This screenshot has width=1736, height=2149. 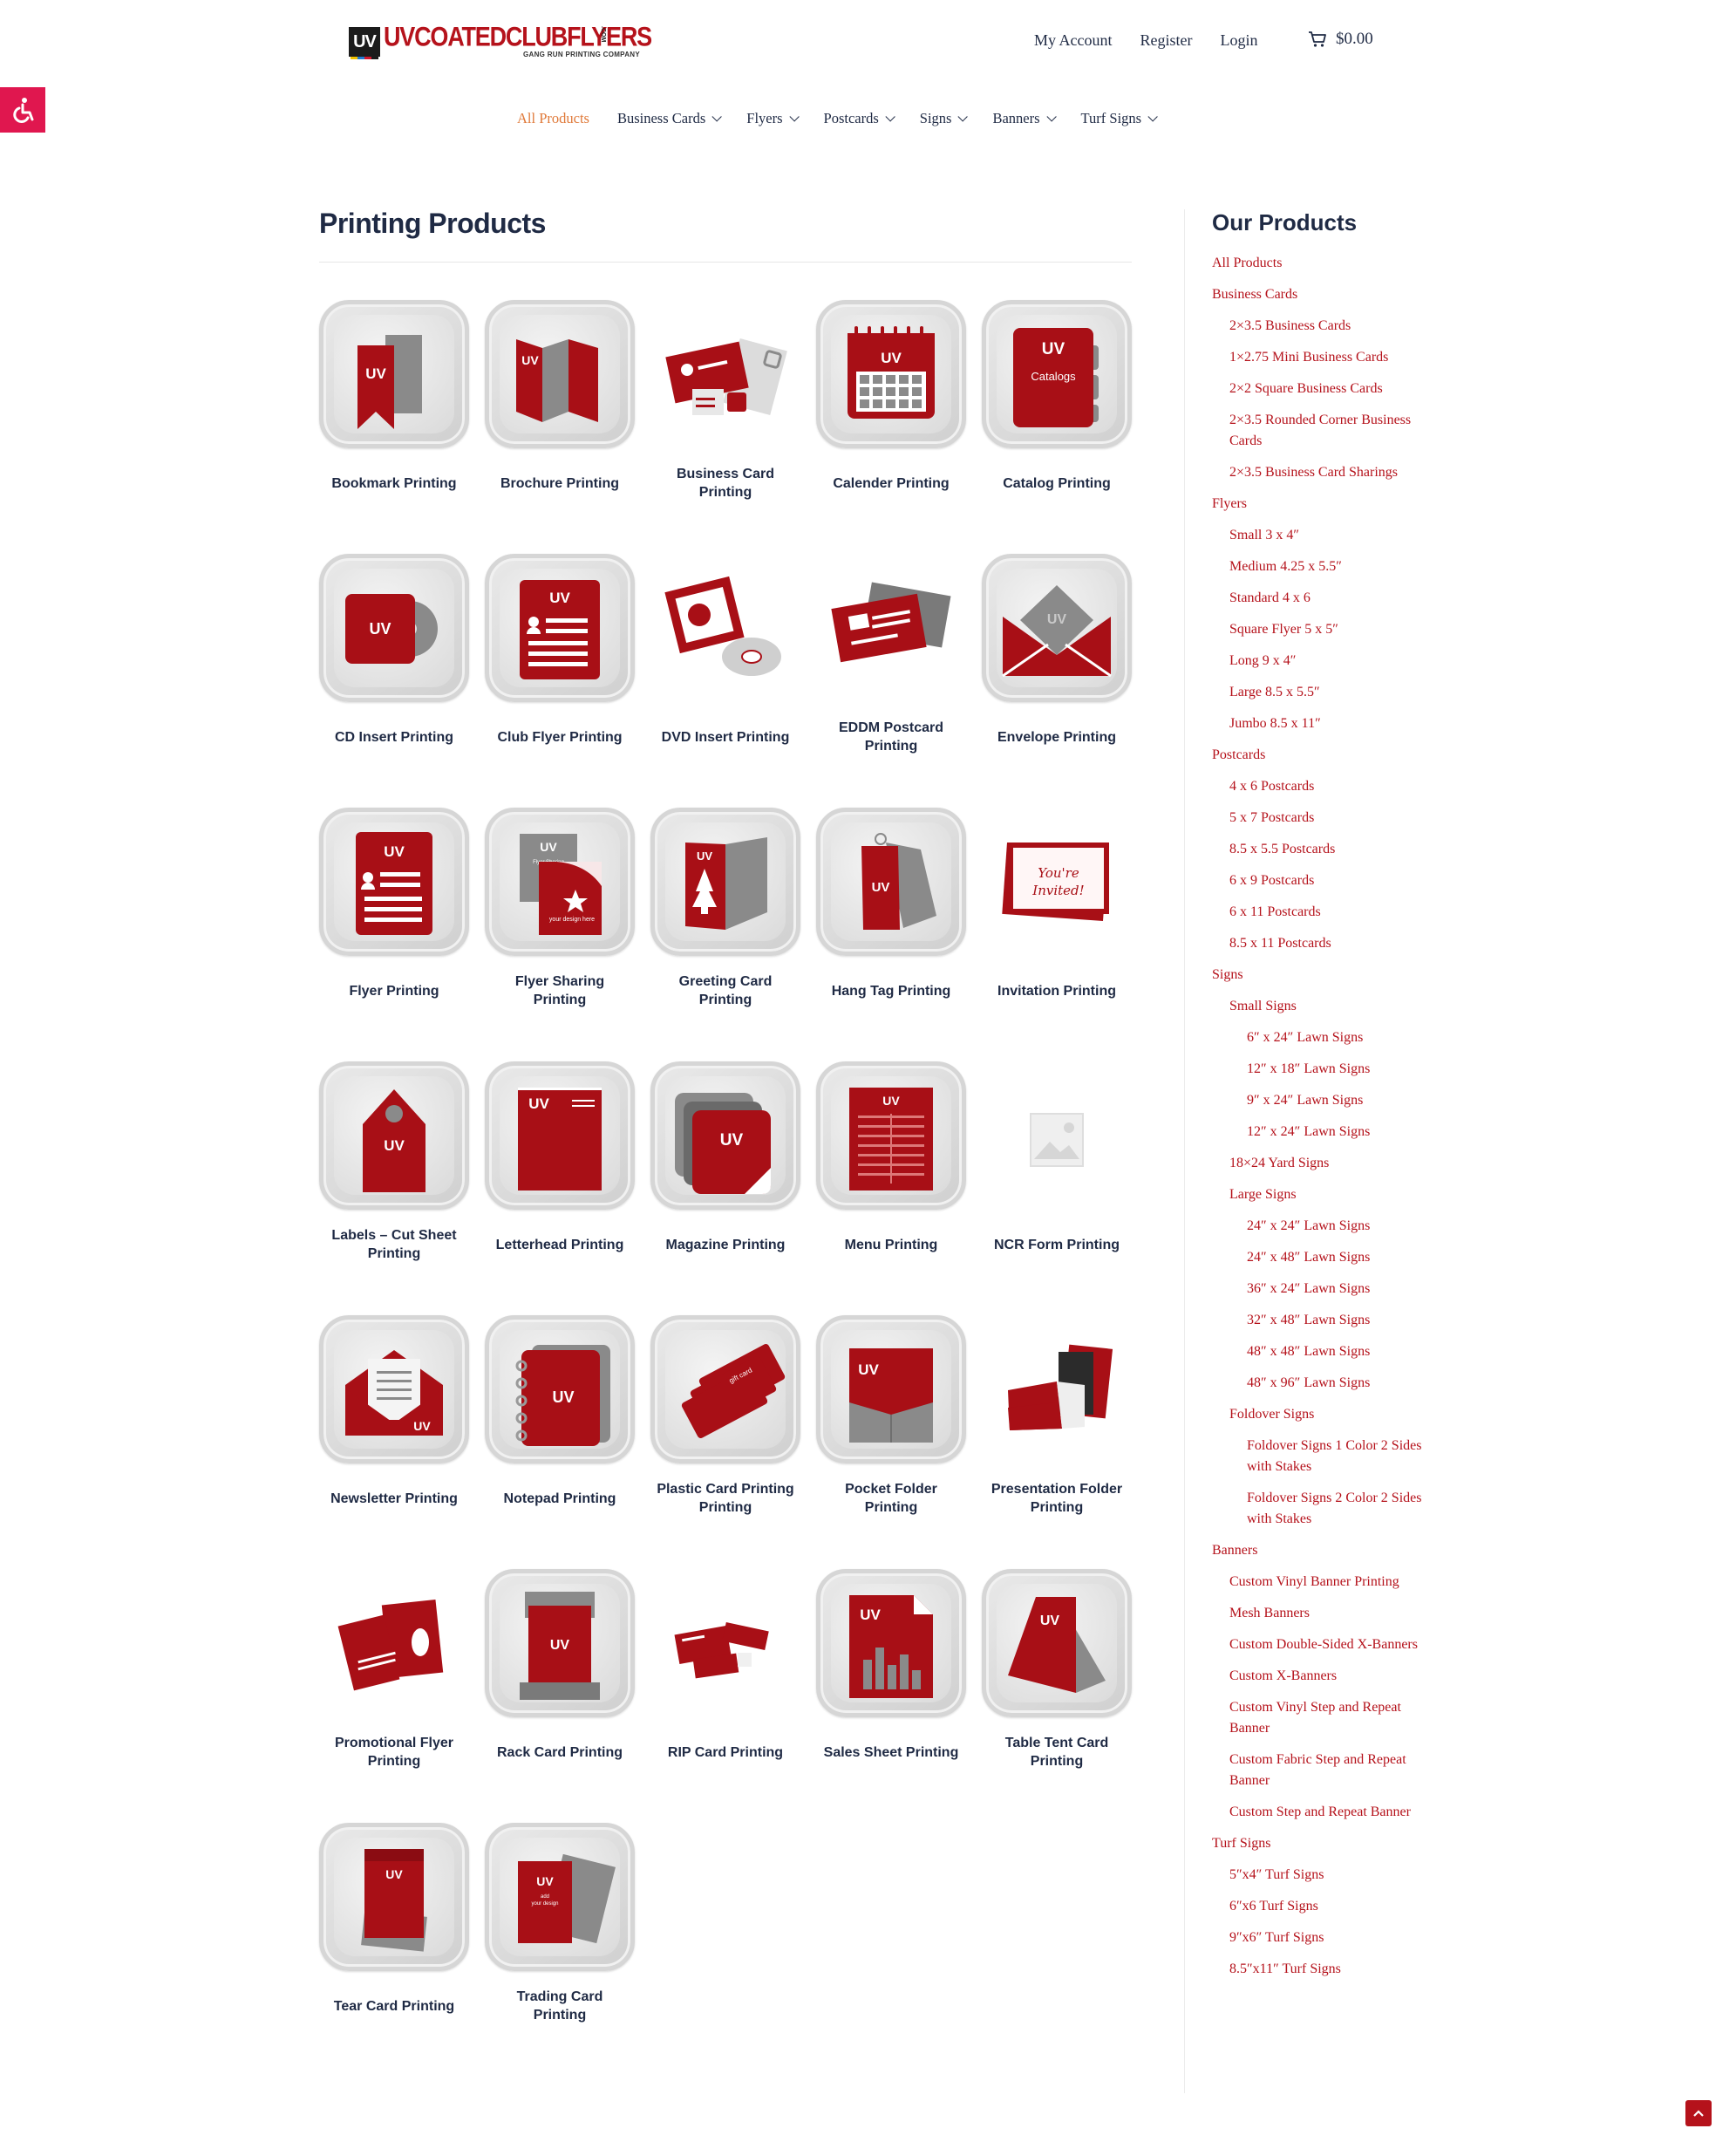 I want to click on sidebar-link: 9″x6″ Turf Signs, so click(x=1321, y=1938).